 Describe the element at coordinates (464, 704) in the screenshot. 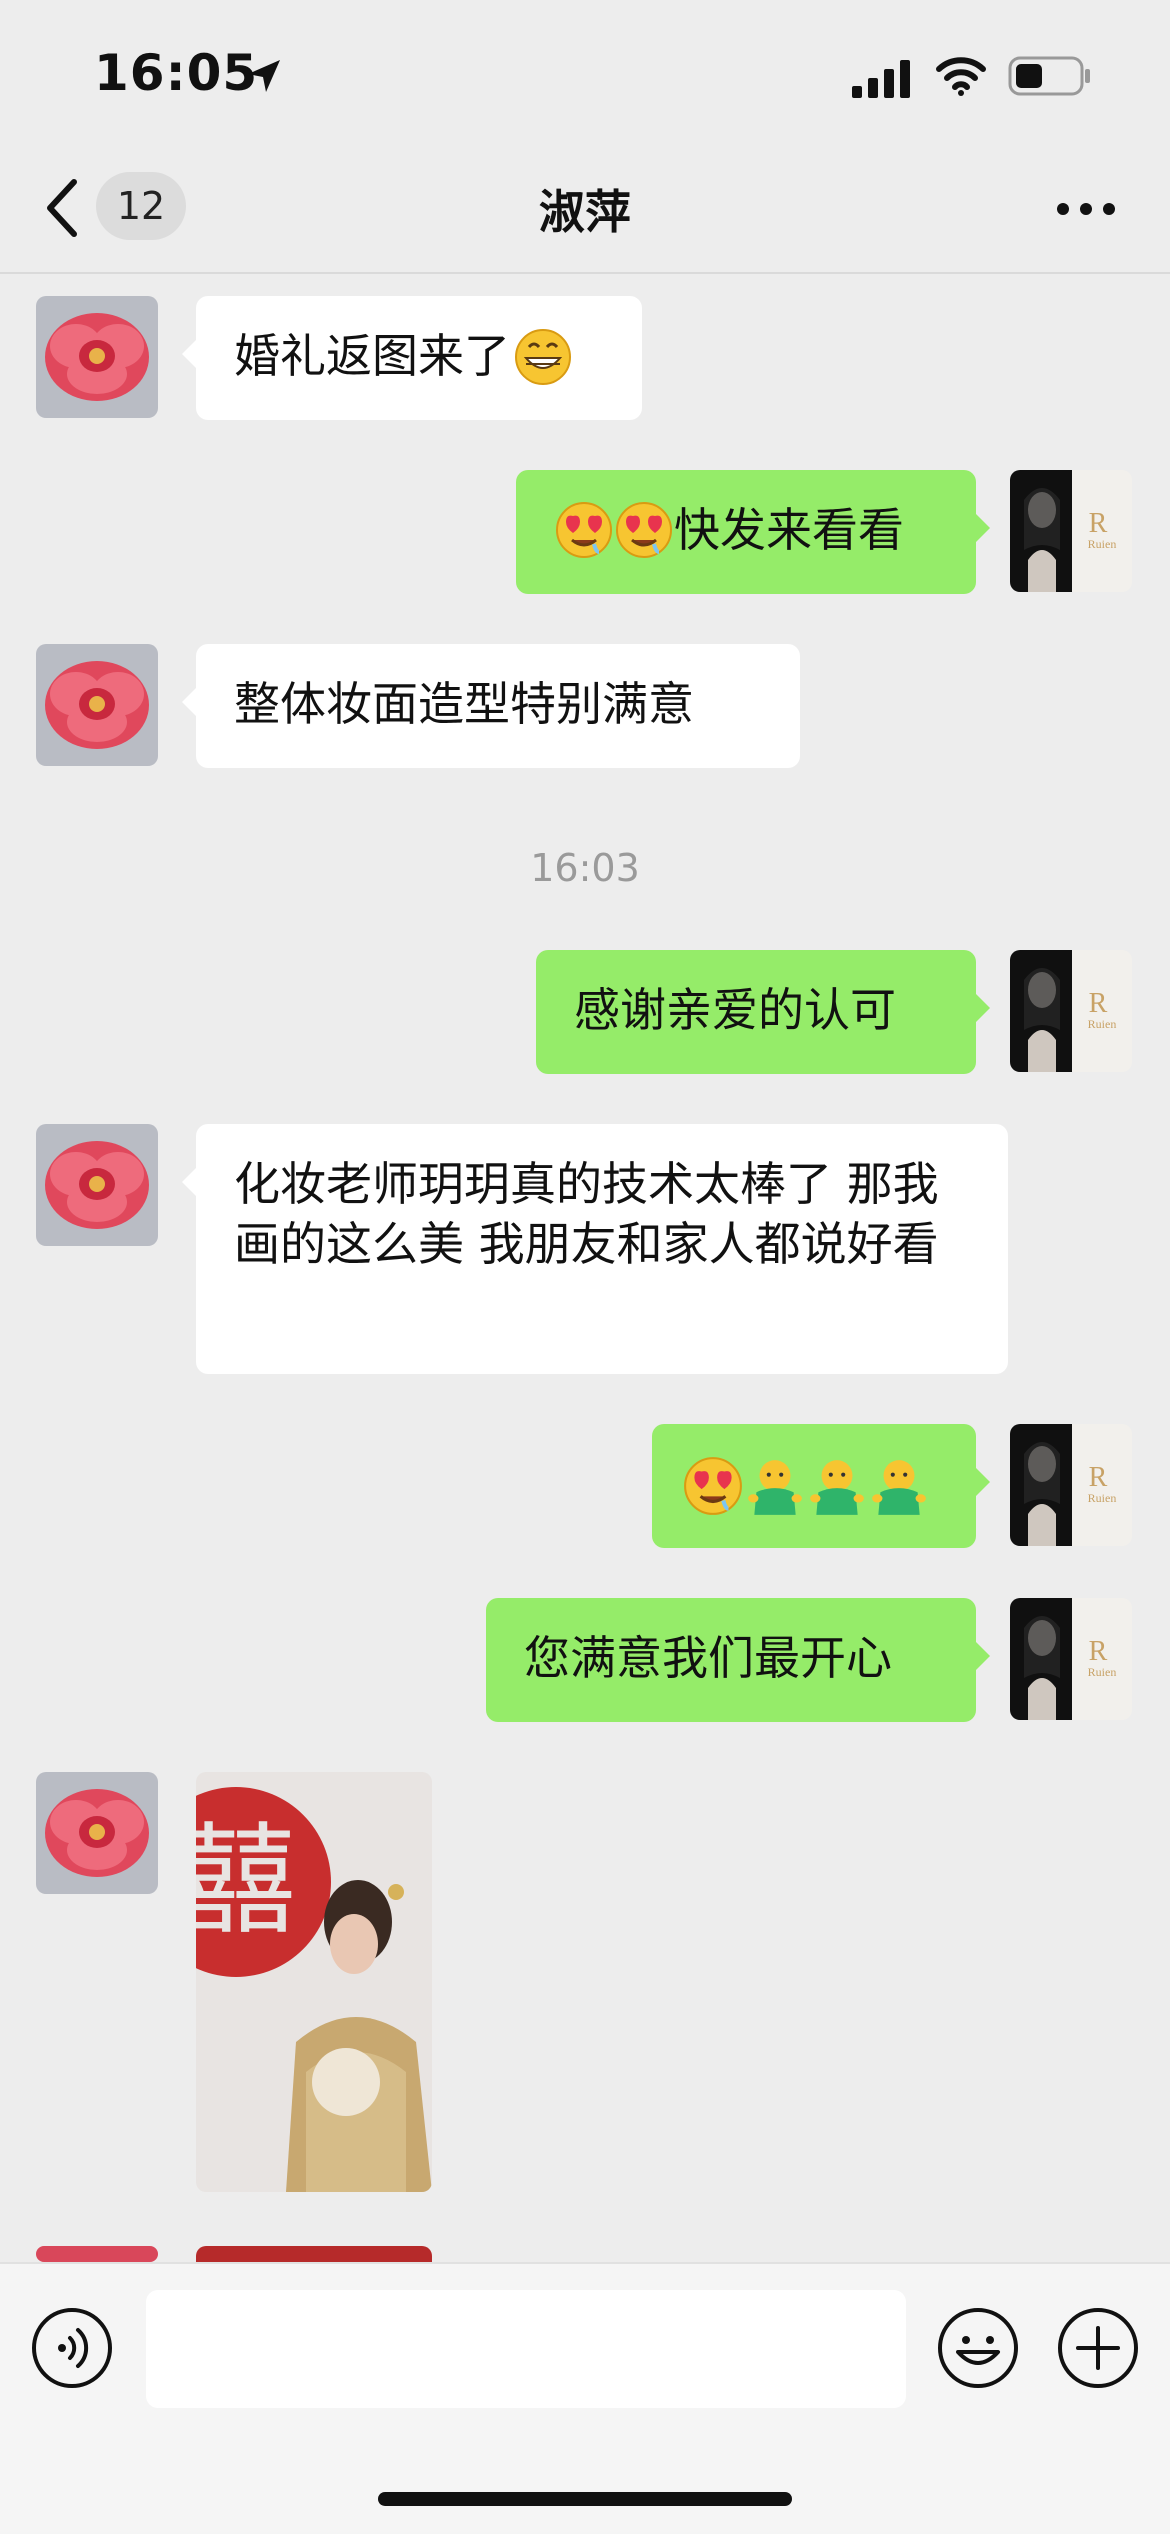

I see `message-text: 整体妆面造型特别满意` at that location.